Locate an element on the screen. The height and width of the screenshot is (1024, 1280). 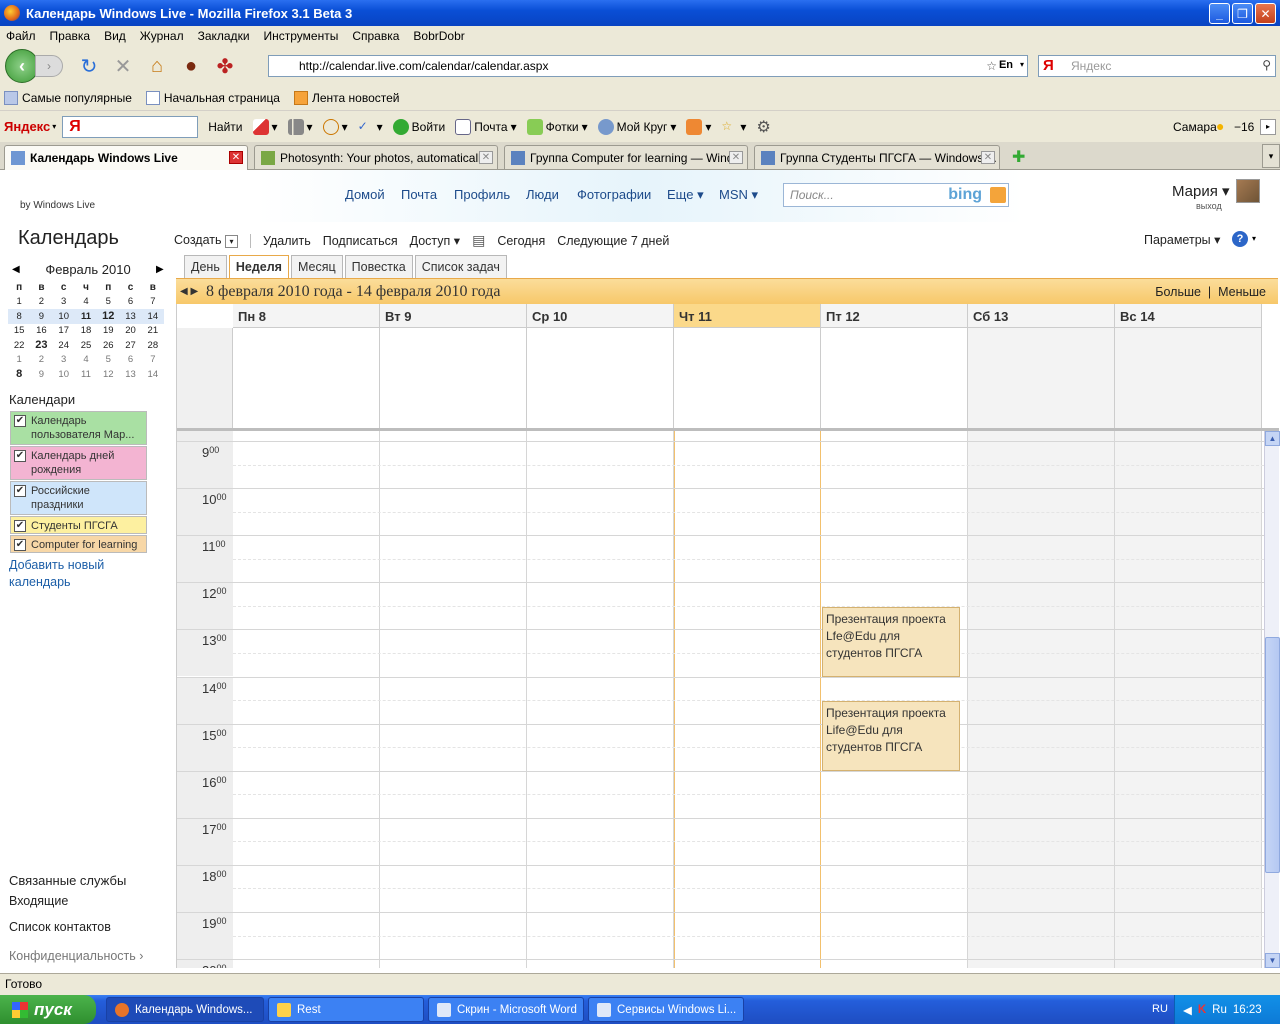
print-icon: ▤ is located at coordinates (478, 240).